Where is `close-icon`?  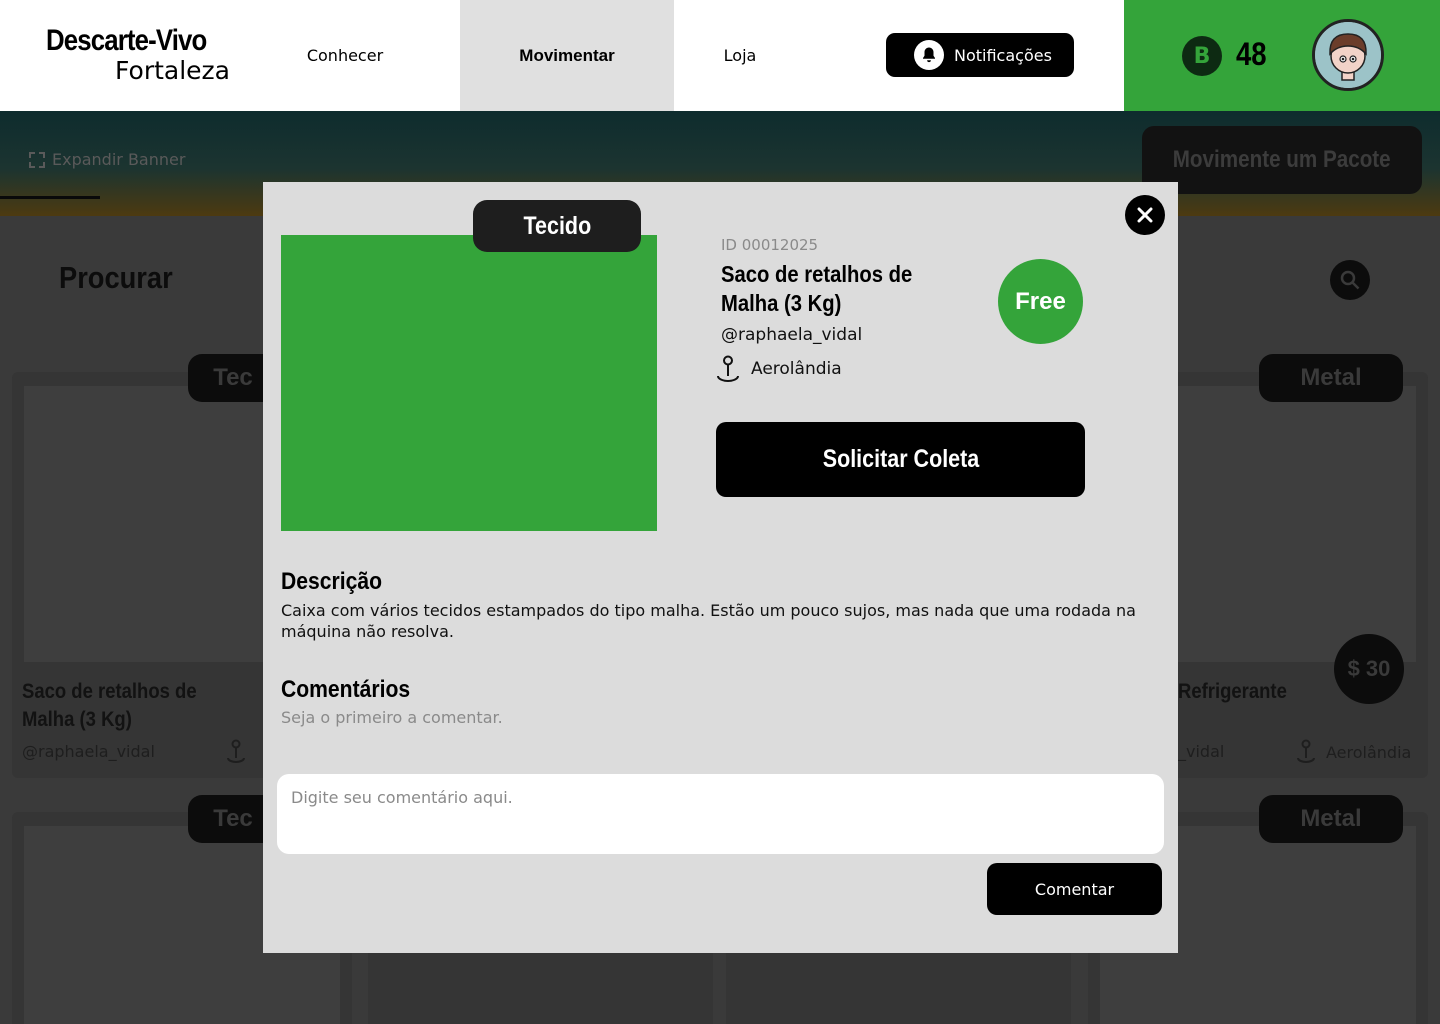
close-icon is located at coordinates (1145, 215).